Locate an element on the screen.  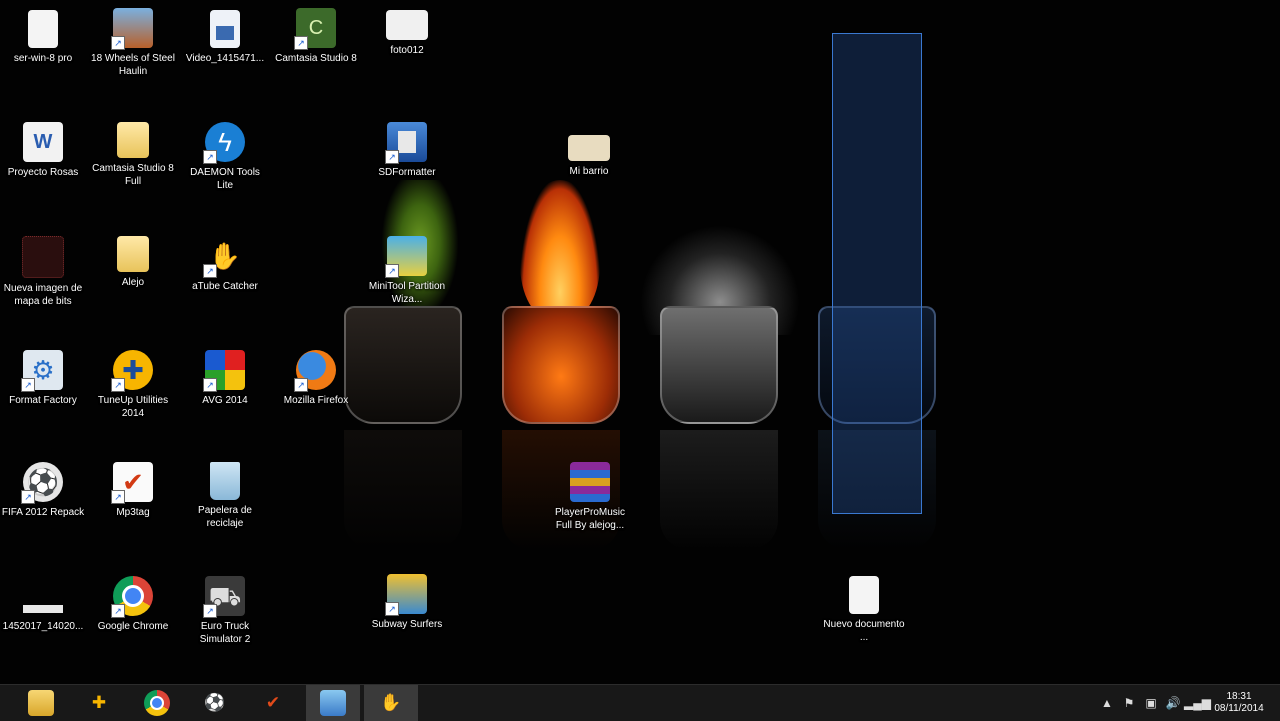
firefox-icon is located at coordinates (315, 371).